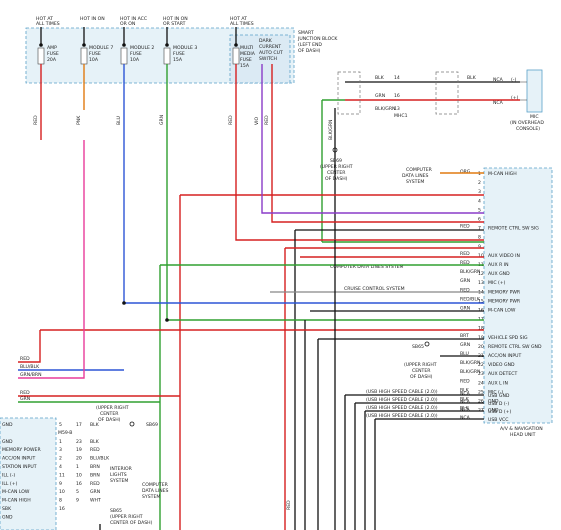  What do you see at coordinates (77, 501) in the screenshot?
I see `switch-row-pin: 9` at bounding box center [77, 501].